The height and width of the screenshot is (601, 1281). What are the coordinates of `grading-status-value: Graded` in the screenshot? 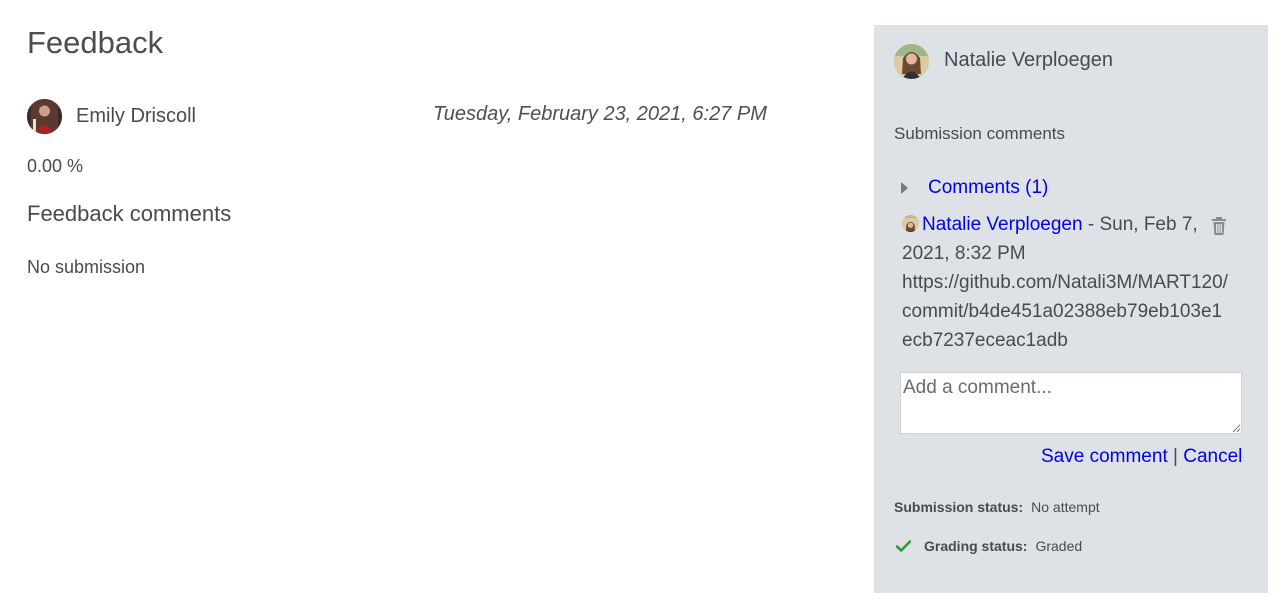 It's located at (1059, 546).